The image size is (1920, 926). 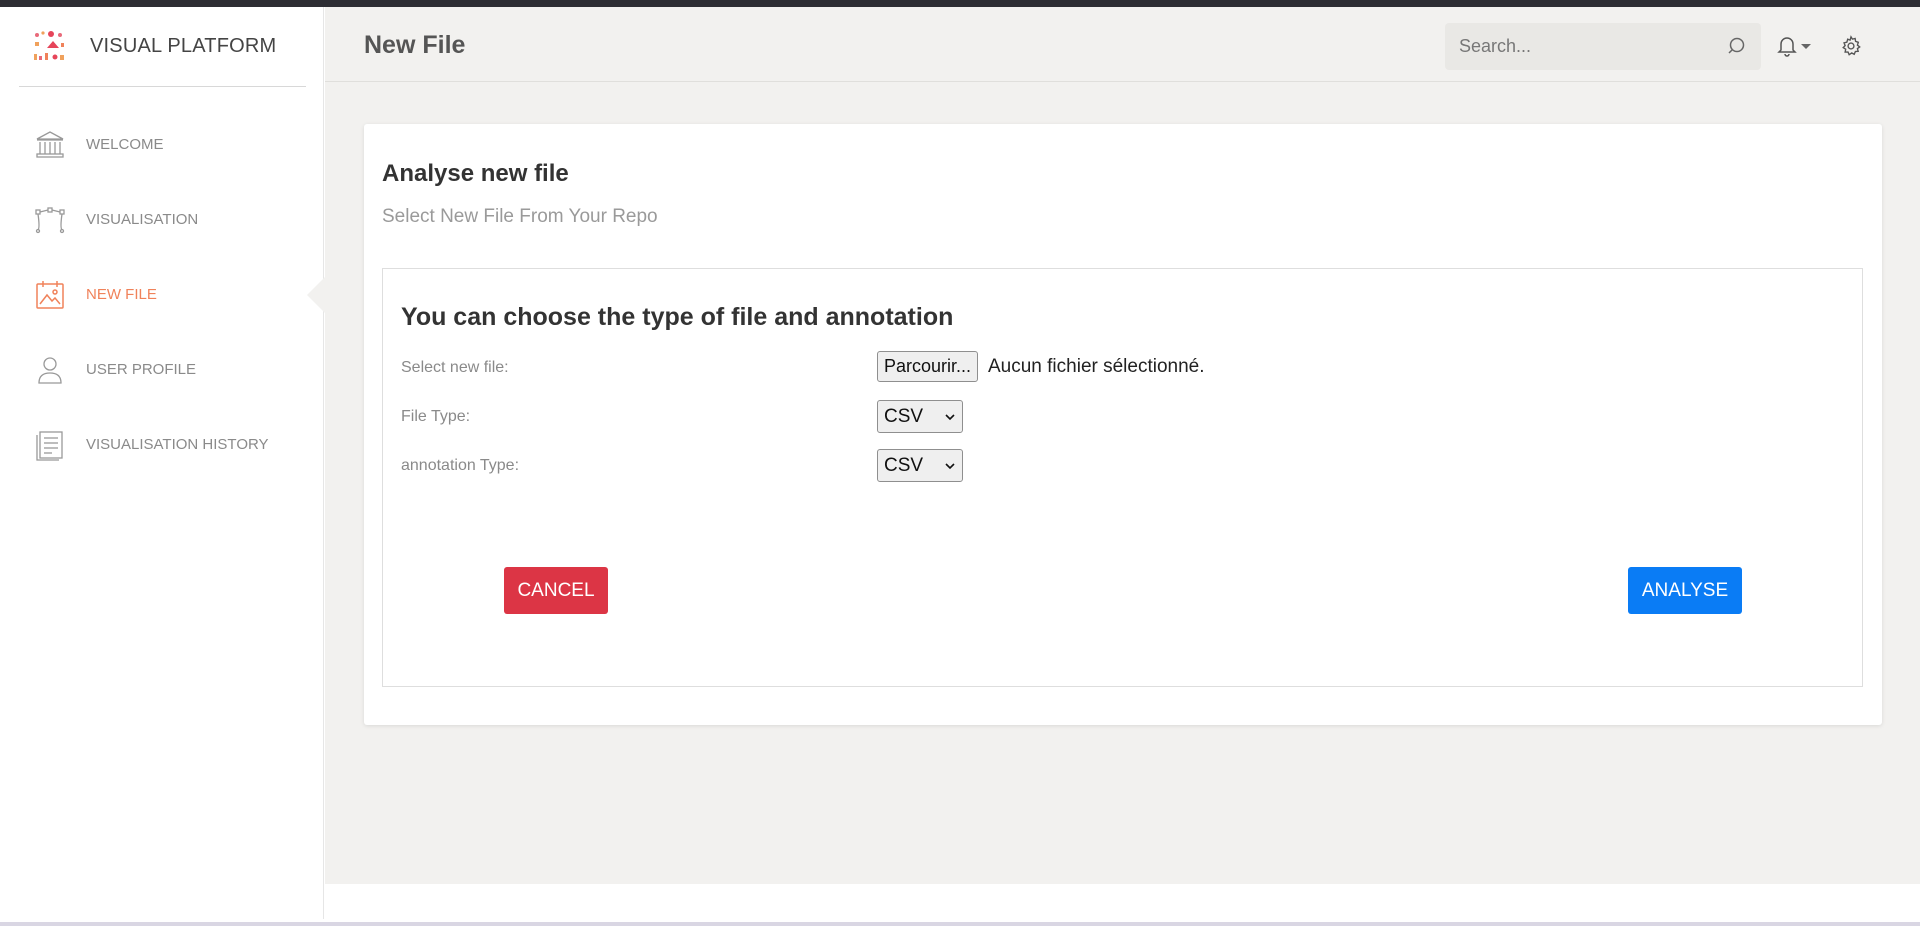 I want to click on brand-name: VISUAL PLATFORM, so click(x=183, y=46).